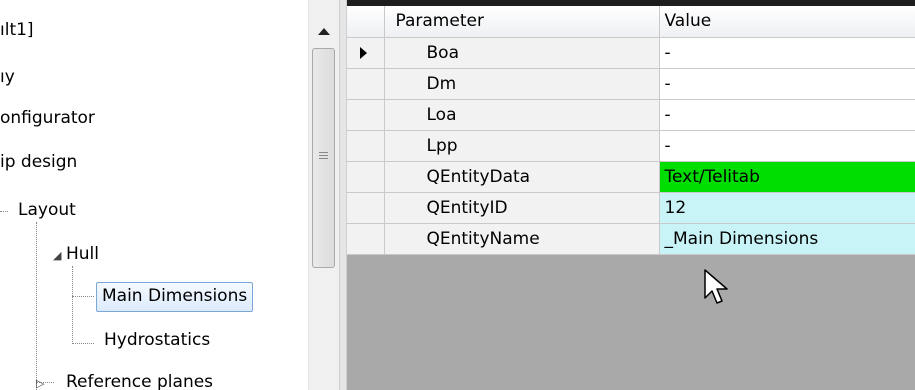 This screenshot has width=915, height=390. Describe the element at coordinates (82, 255) in the screenshot. I see `tree-node-hull: Hull` at that location.